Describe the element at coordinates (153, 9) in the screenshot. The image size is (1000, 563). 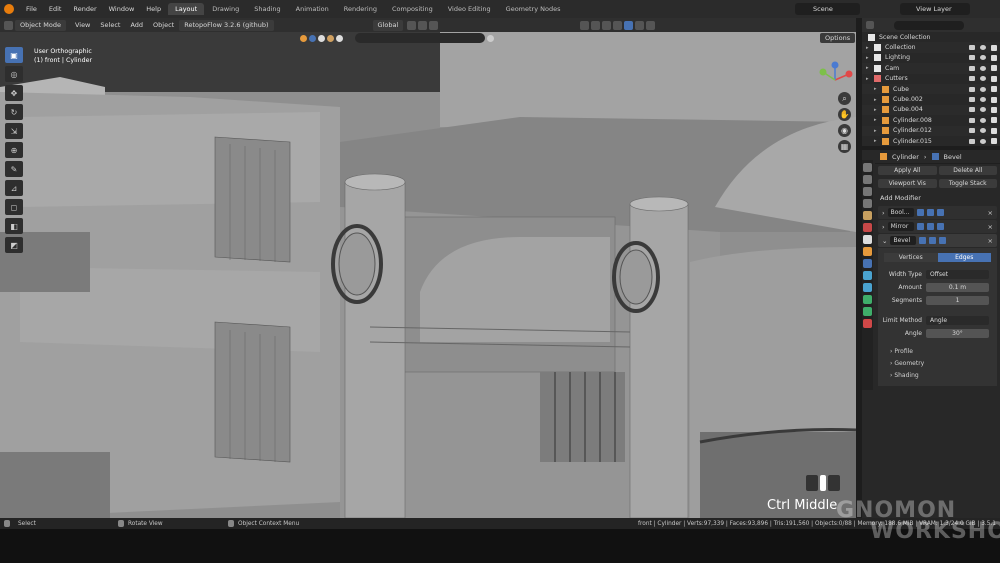
I see `menu-help: Help` at that location.